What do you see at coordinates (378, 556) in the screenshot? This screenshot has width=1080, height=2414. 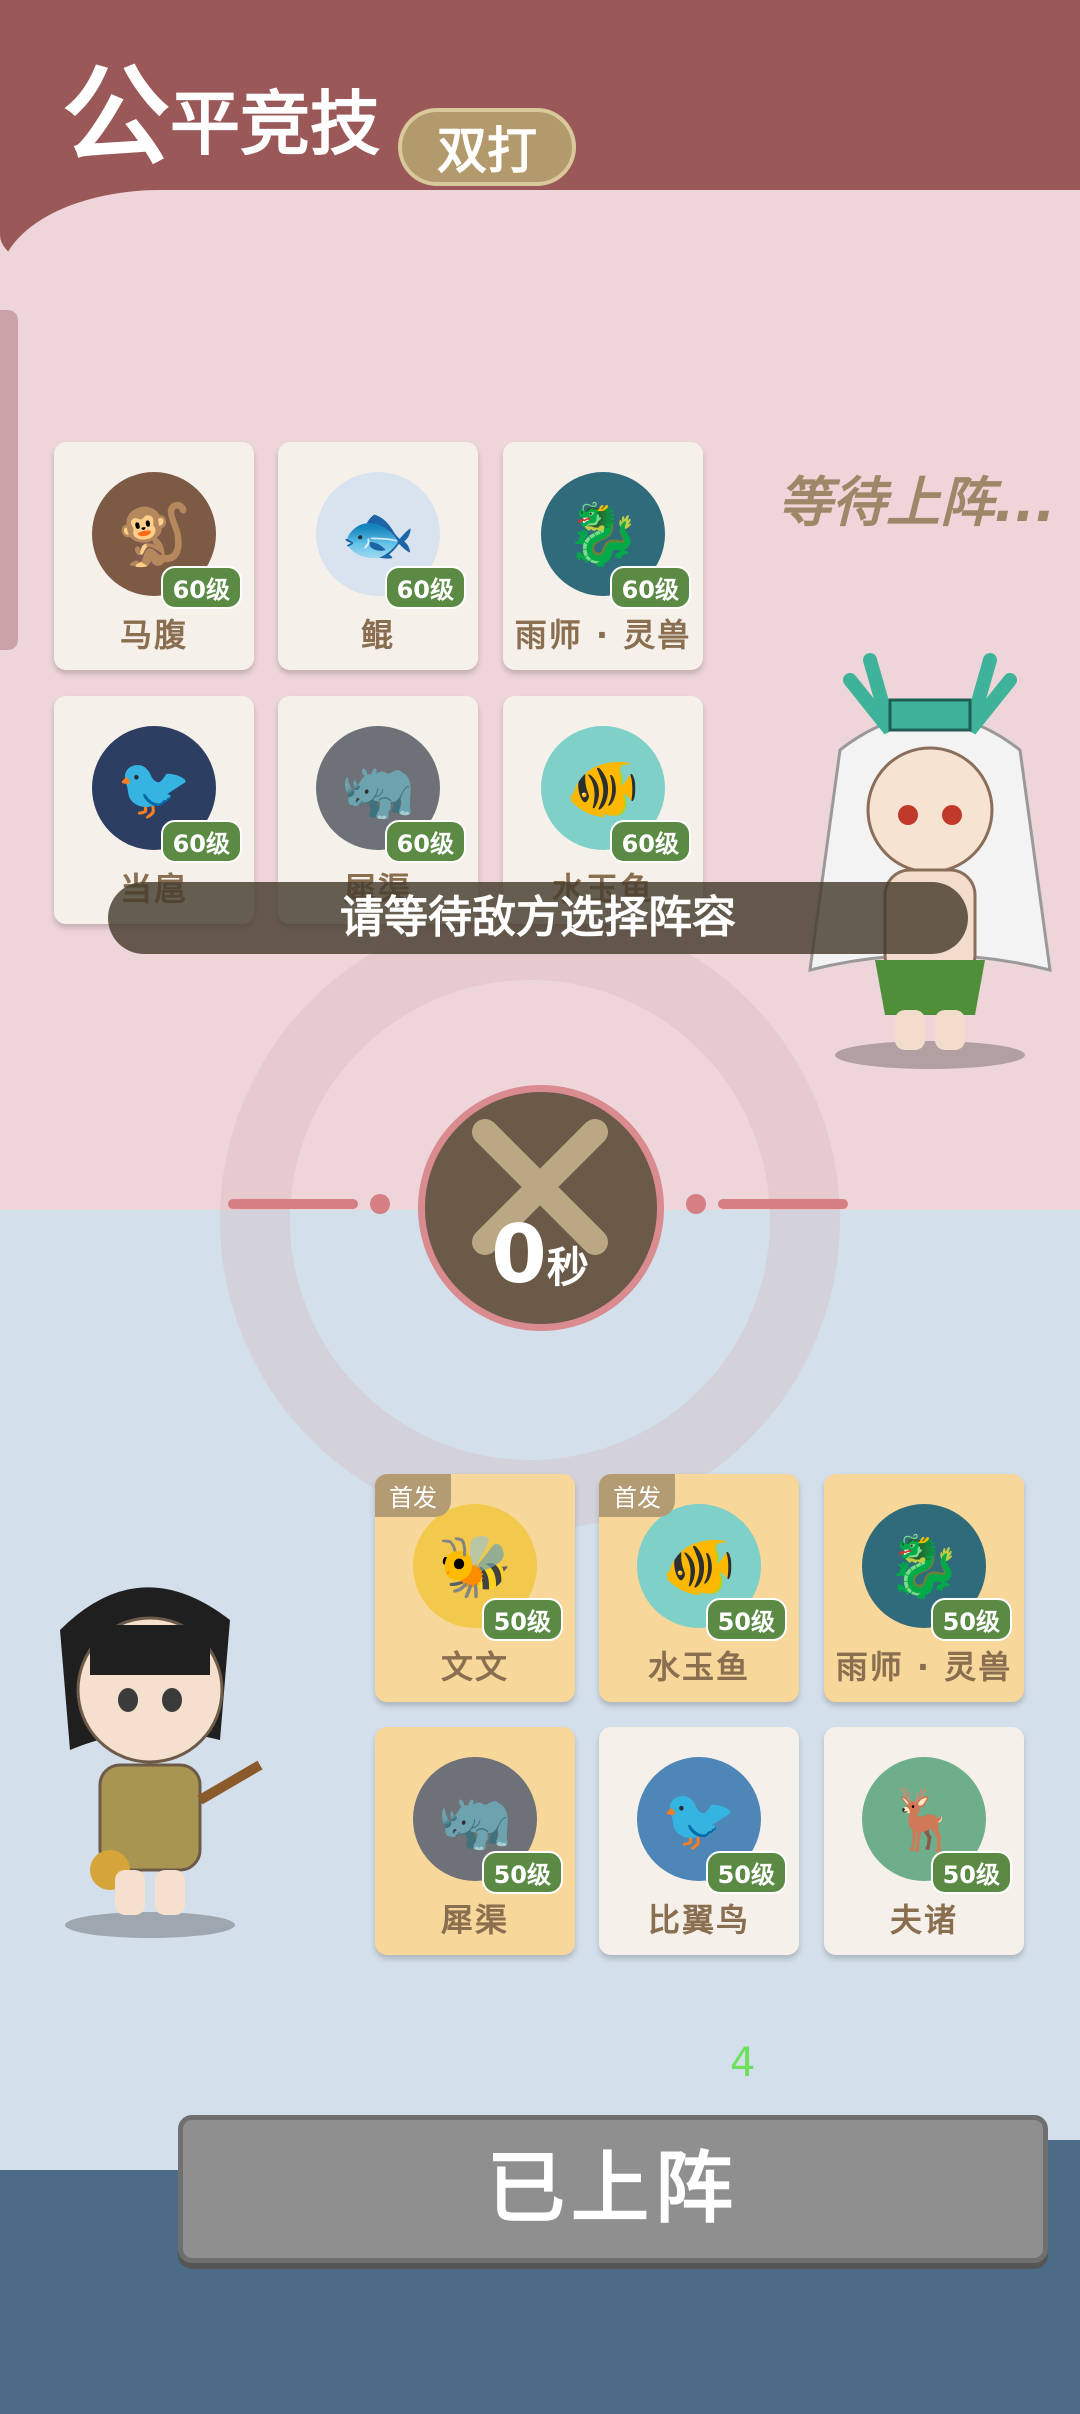 I see `enemy-pet-card: 🐟 60级 鲲` at bounding box center [378, 556].